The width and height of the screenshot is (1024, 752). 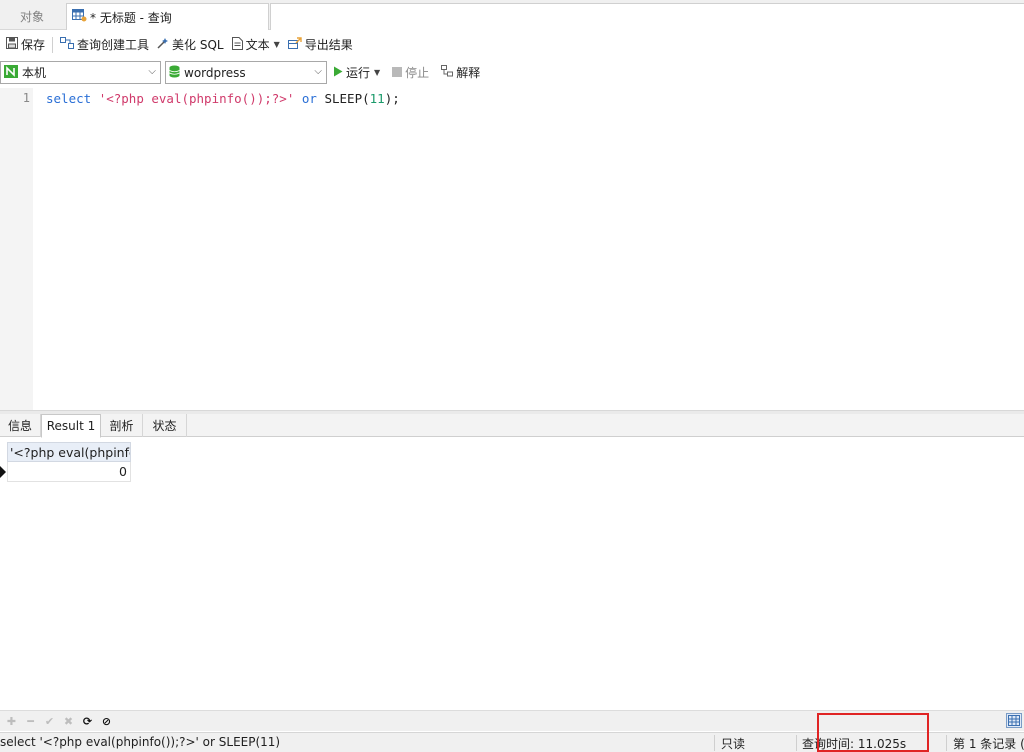 I want to click on text-label: 文本, so click(x=257, y=45).